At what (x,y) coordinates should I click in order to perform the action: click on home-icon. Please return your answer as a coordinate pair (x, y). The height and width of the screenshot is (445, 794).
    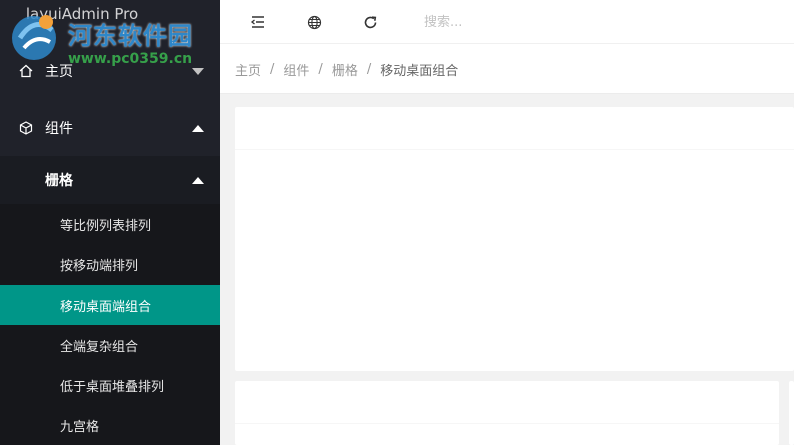
    Looking at the image, I should click on (26, 71).